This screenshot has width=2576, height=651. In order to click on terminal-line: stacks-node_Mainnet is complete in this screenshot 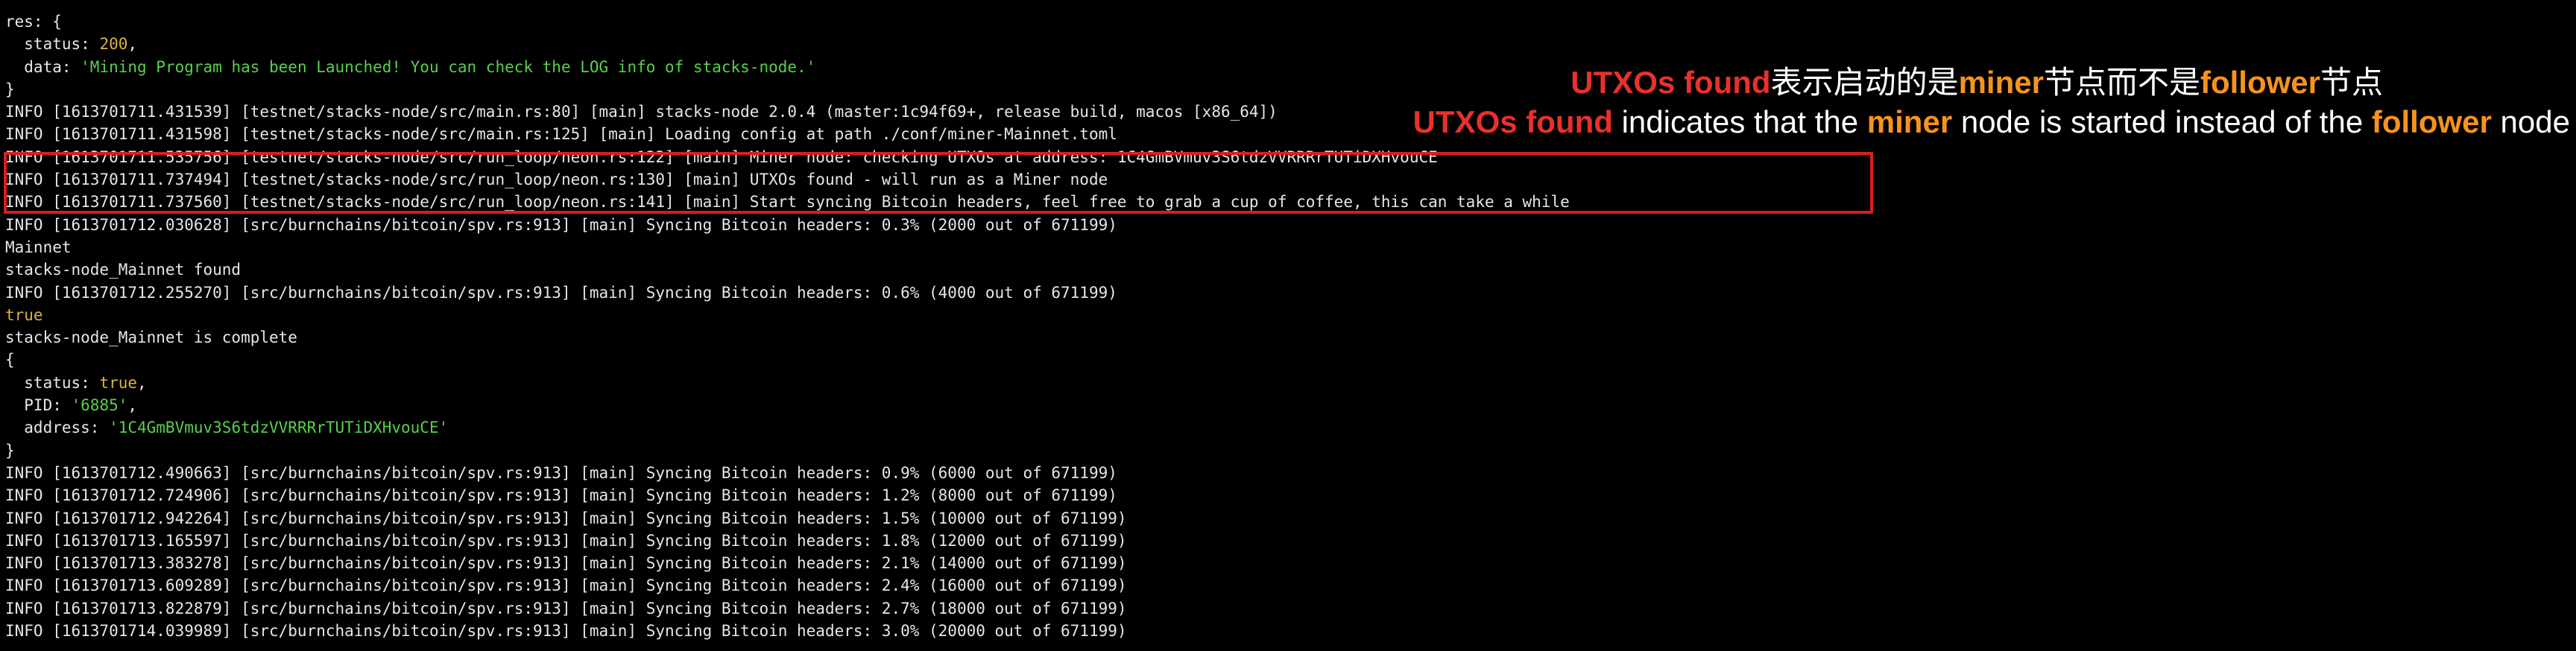, I will do `click(787, 338)`.